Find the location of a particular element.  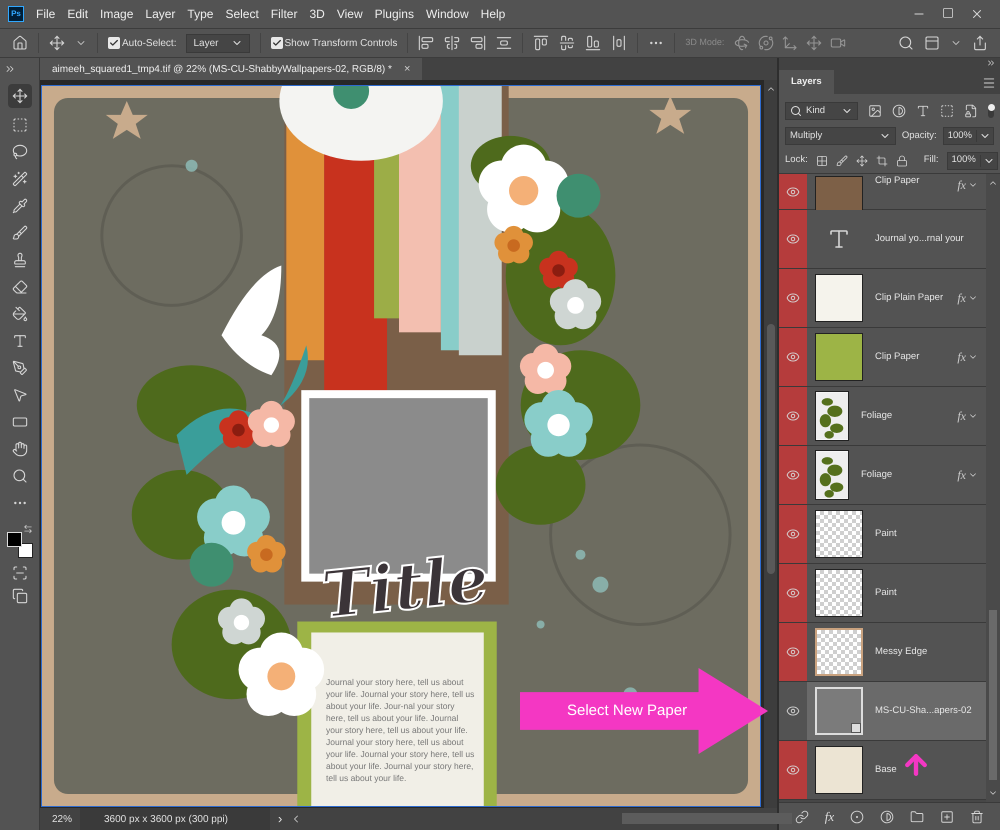

app-logo: Ps is located at coordinates (16, 14).